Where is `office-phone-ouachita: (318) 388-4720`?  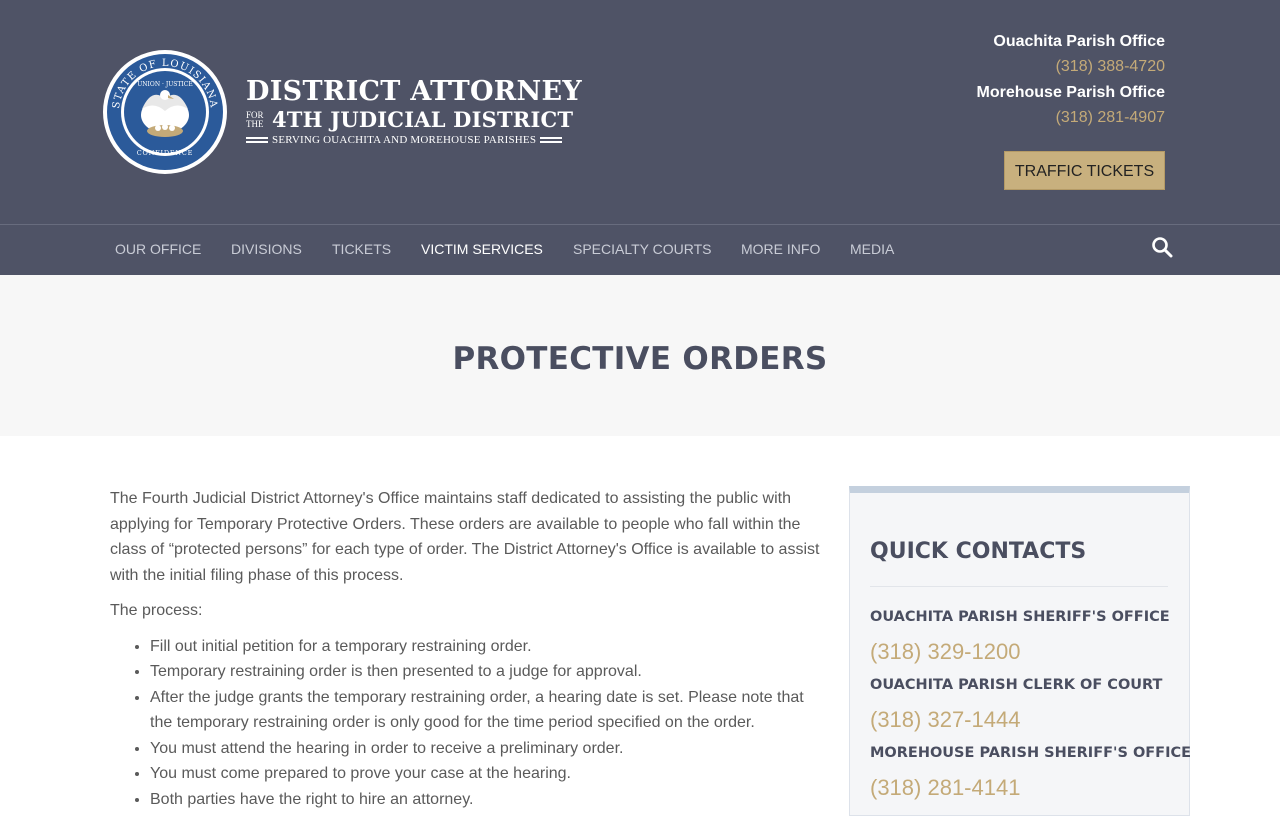 office-phone-ouachita: (318) 388-4720 is located at coordinates (1071, 70).